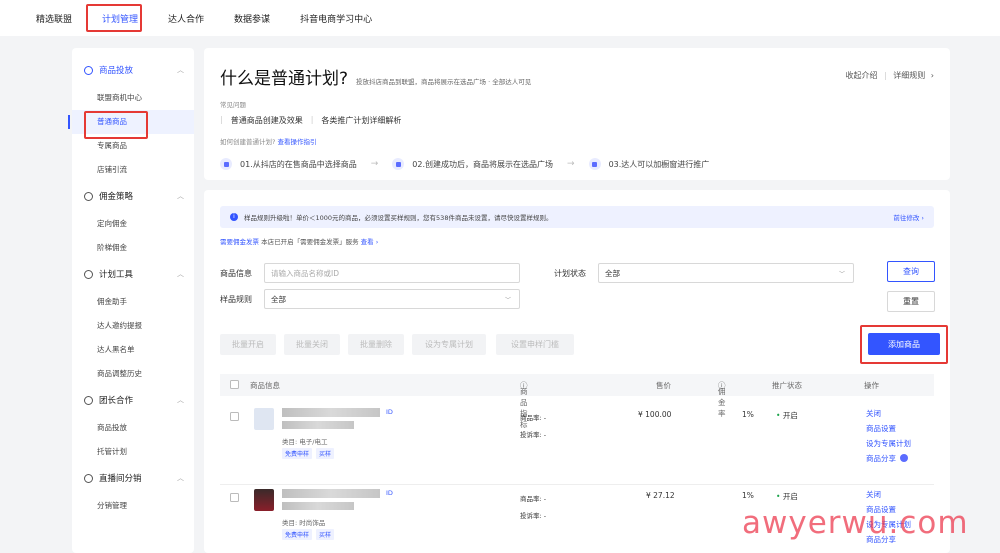 This screenshot has width=1000, height=553. I want to click on sidebar-item-influencer-invite: 达人邀约提报, so click(133, 326).